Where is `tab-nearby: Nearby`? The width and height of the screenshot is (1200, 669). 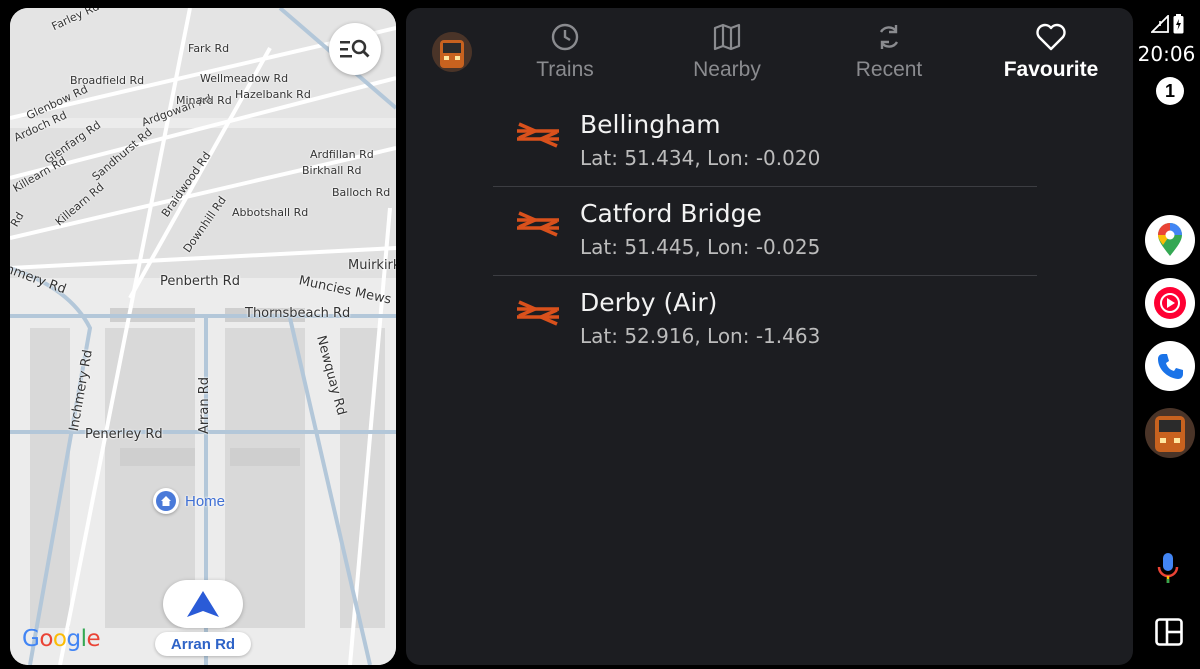 tab-nearby: Nearby is located at coordinates (727, 58).